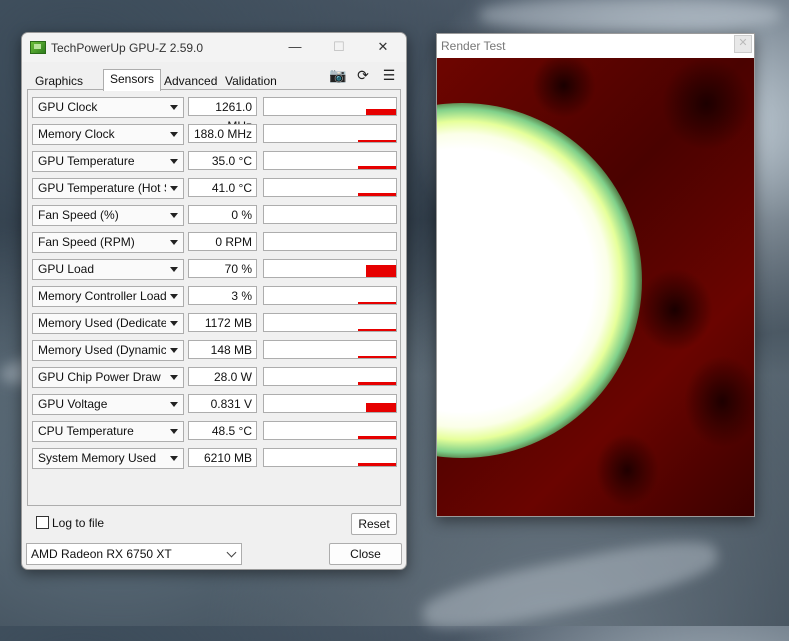  Describe the element at coordinates (38, 47) in the screenshot. I see `gpuz-app-icon` at that location.